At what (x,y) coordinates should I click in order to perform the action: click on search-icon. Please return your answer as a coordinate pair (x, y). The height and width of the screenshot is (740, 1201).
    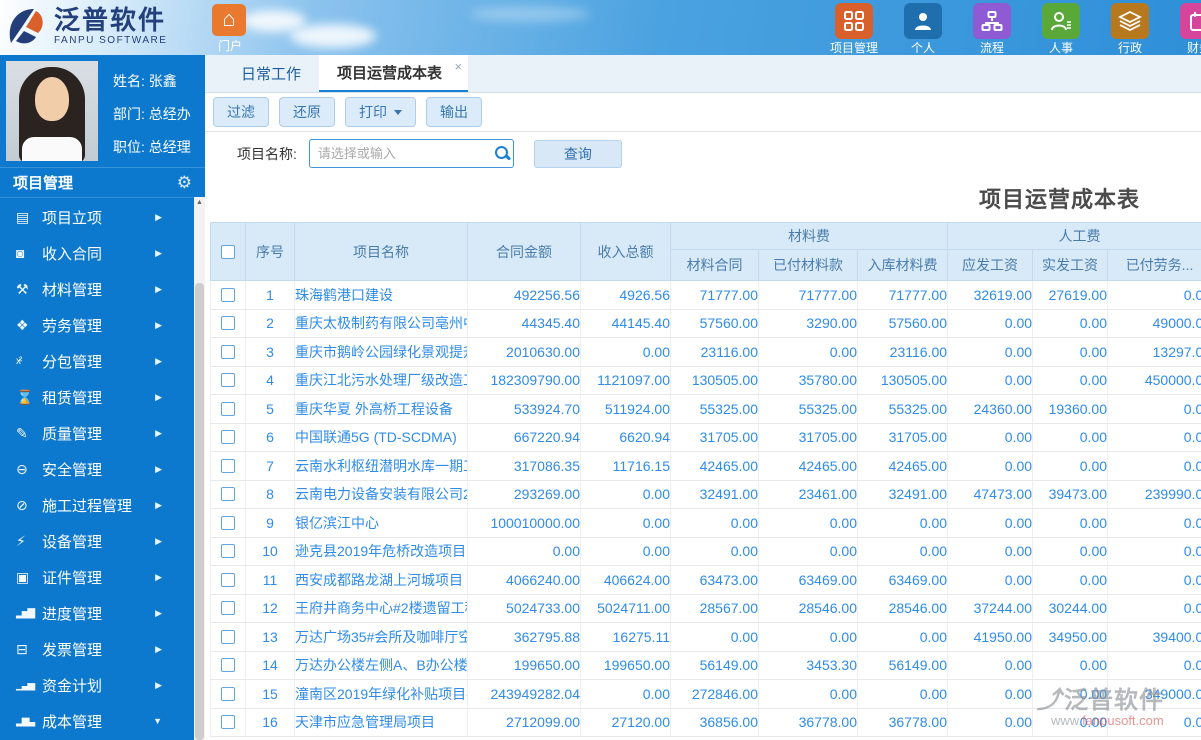
    Looking at the image, I should click on (502, 153).